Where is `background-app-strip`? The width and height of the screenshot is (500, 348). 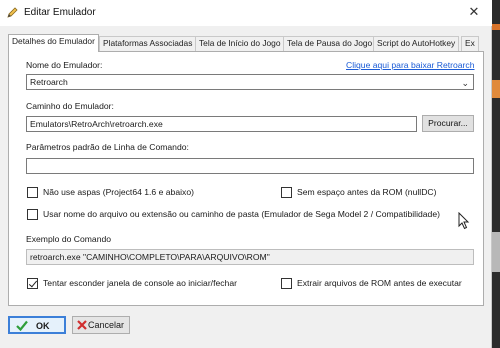 background-app-strip is located at coordinates (496, 174).